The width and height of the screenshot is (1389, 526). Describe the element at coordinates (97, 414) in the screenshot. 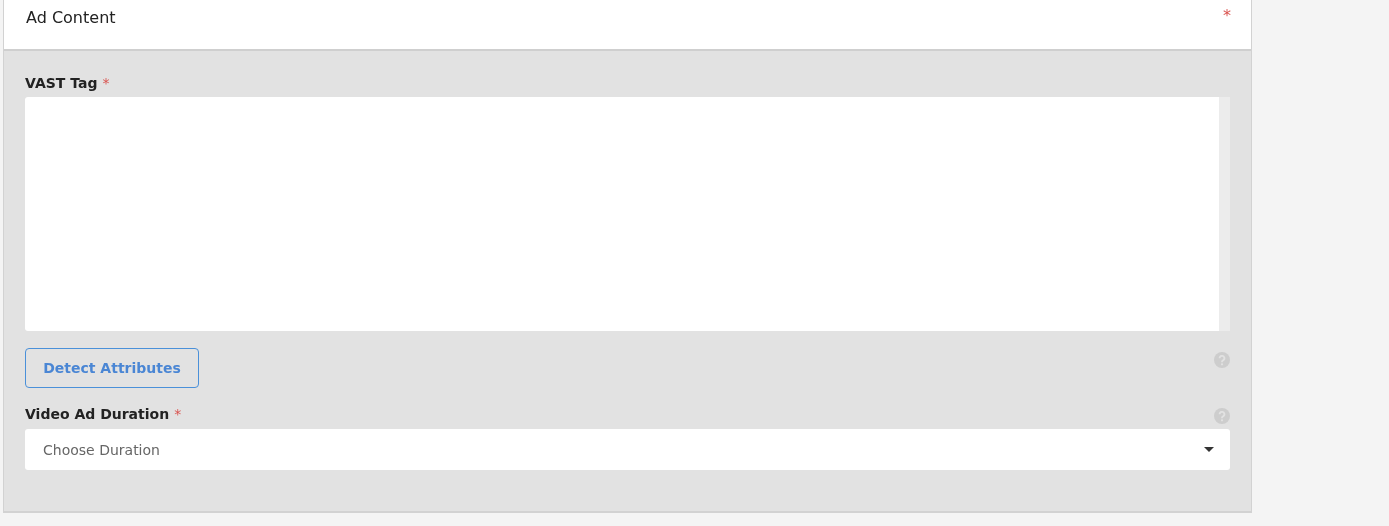

I see `field-label: Video Ad Duration` at that location.